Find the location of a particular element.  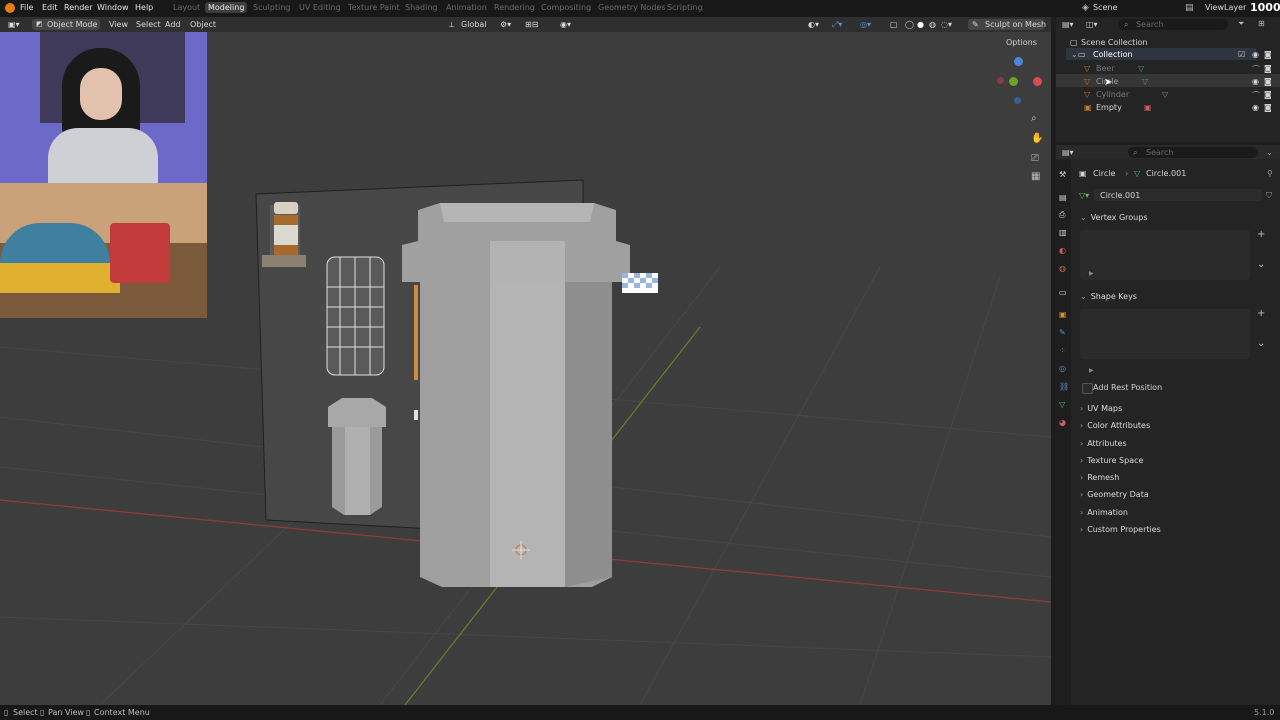

outliner-item-empty: Empty is located at coordinates (1109, 107).